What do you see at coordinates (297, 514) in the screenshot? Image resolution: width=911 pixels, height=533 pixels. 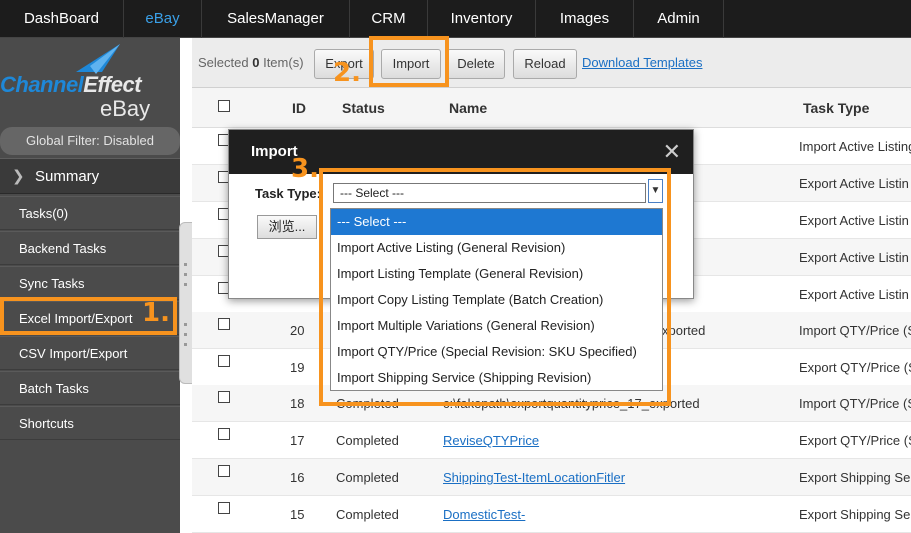 I see `row-id: 15` at bounding box center [297, 514].